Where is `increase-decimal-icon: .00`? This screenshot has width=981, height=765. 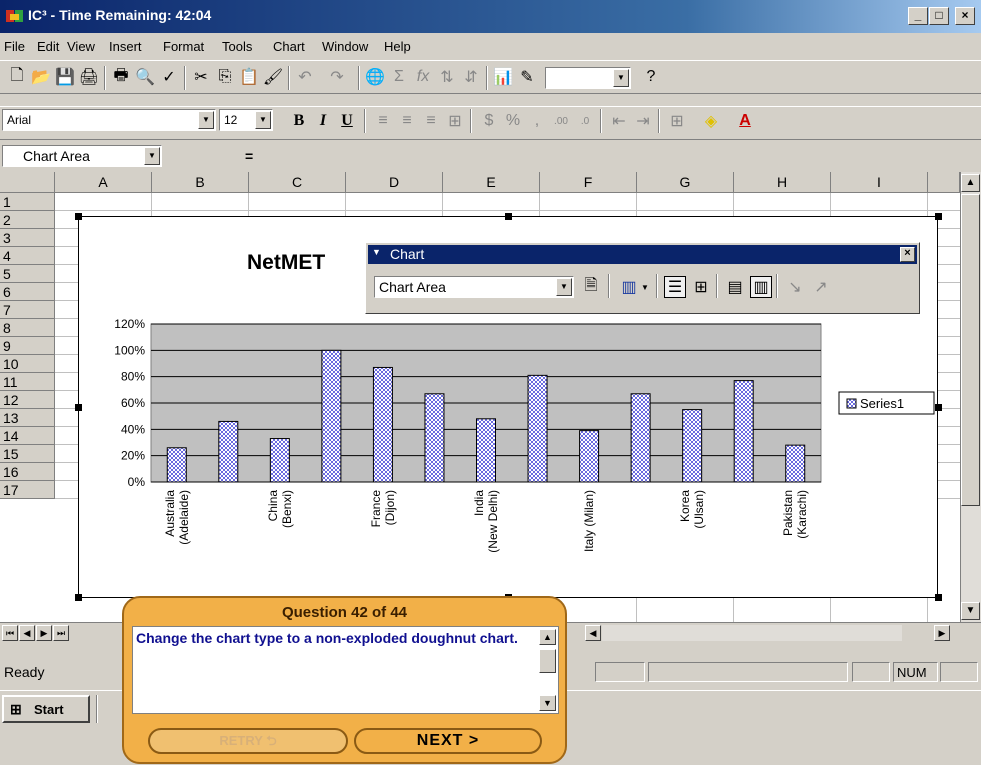
increase-decimal-icon: .00 is located at coordinates (561, 121).